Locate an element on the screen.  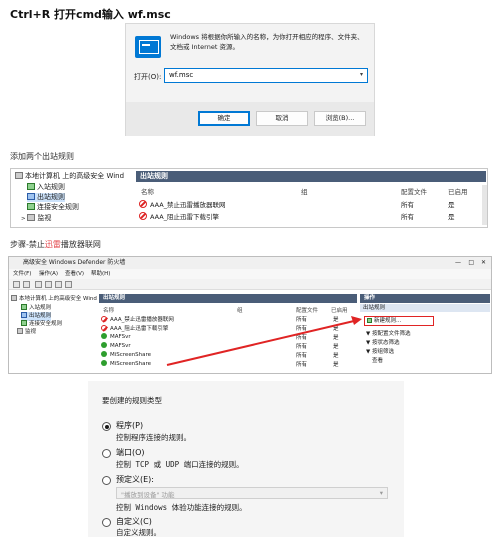
ok-button: 确定 is located at coordinates (224, 118).